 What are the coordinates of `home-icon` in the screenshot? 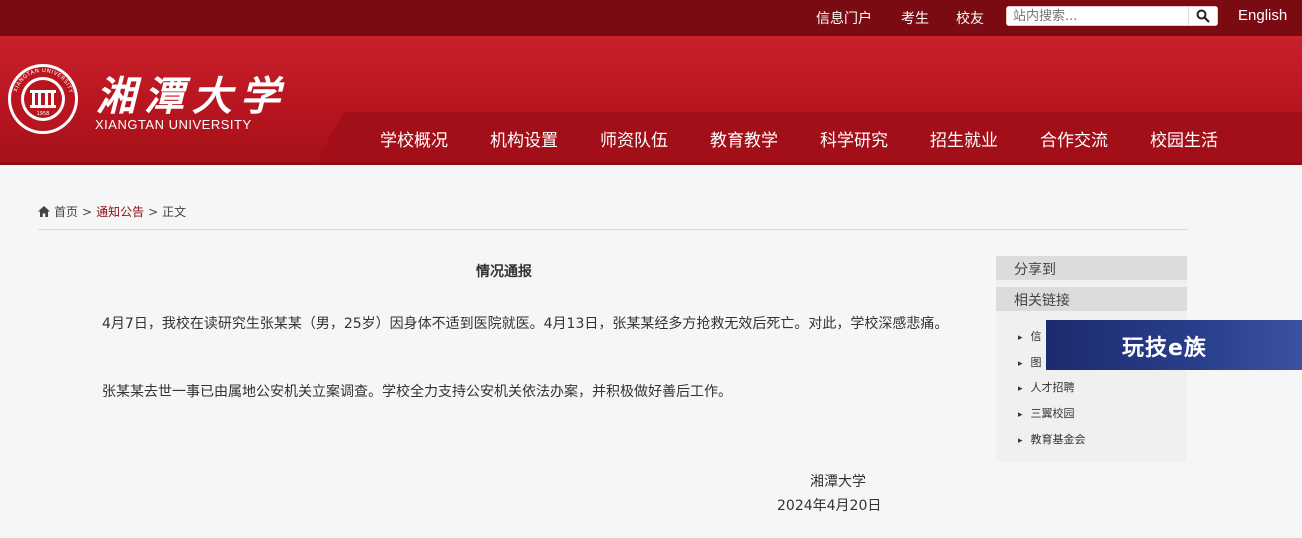 It's located at (44, 211).